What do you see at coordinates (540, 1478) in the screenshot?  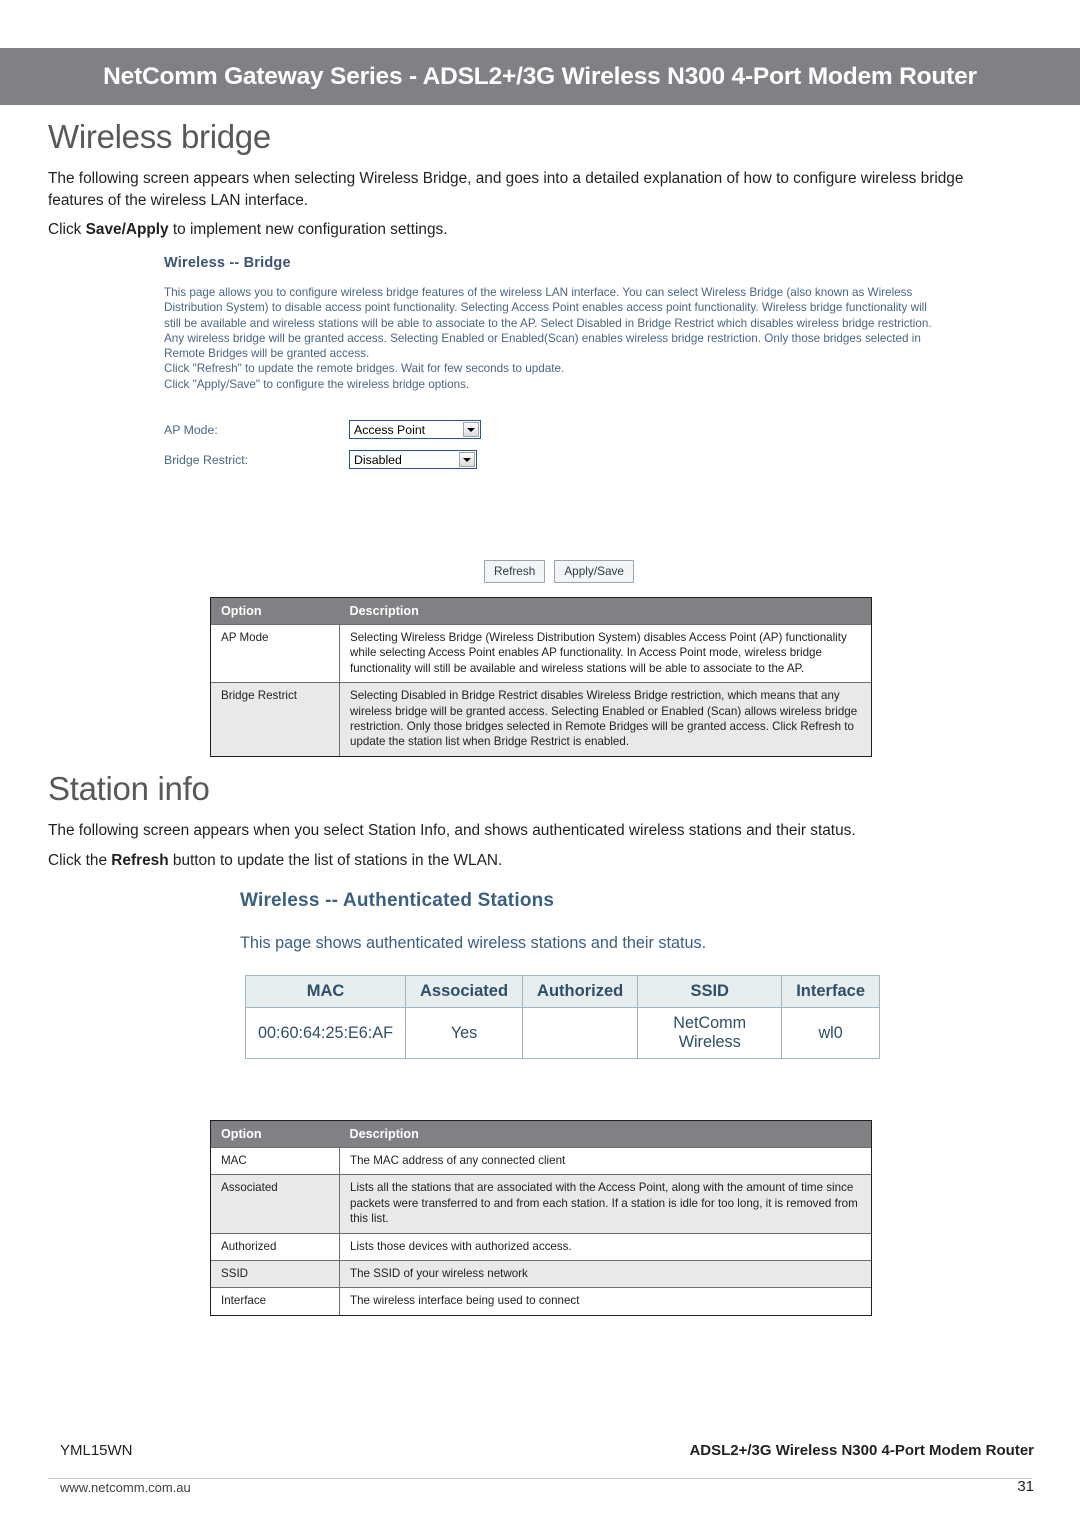 I see `footer-divider` at bounding box center [540, 1478].